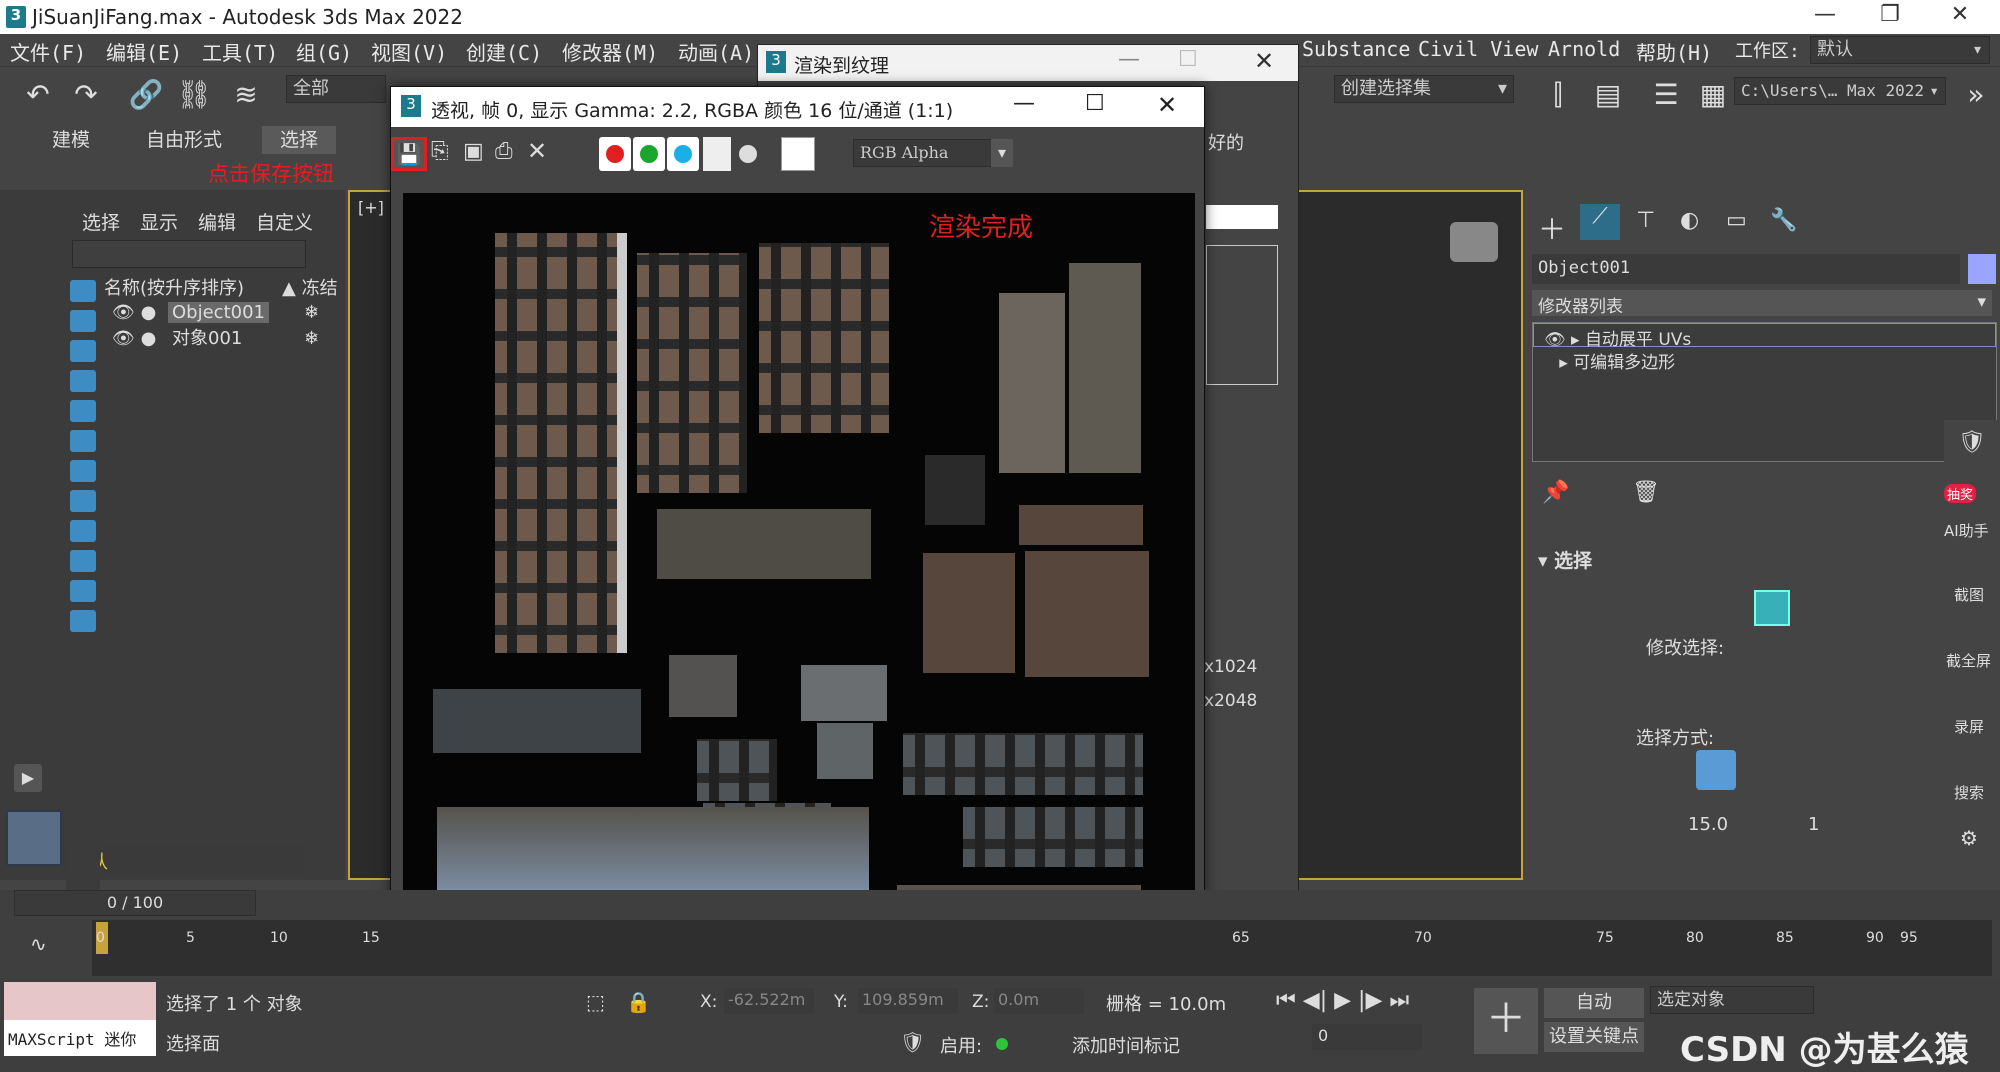 The image size is (2000, 1072). Describe the element at coordinates (1608, 95) in the screenshot. I see `align-icon: ▤` at that location.